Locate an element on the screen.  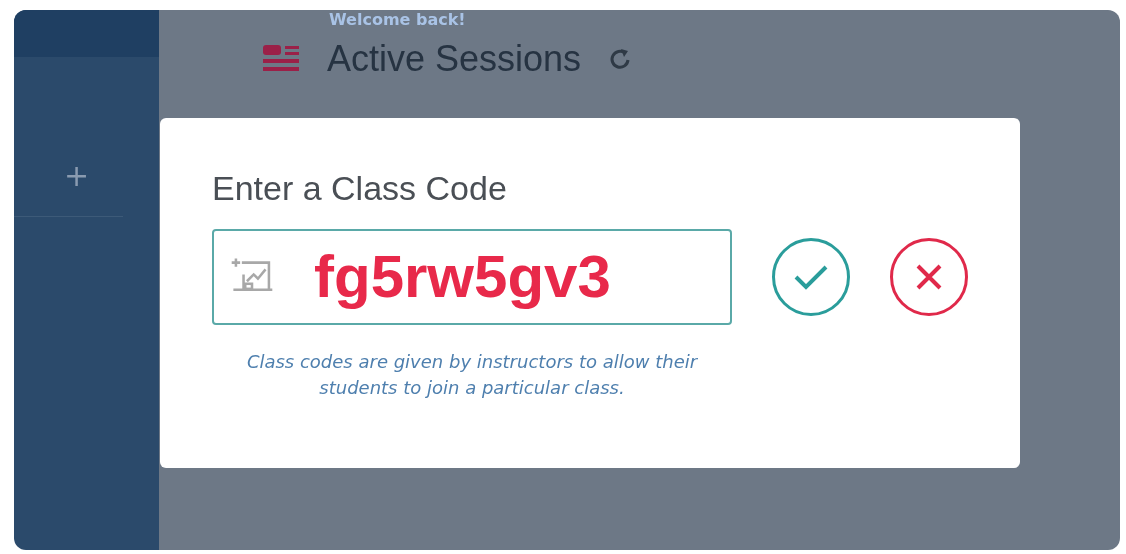
hint-text: Class codes are given by instructors to allow their students to join a particular class. is located at coordinates (472, 374).